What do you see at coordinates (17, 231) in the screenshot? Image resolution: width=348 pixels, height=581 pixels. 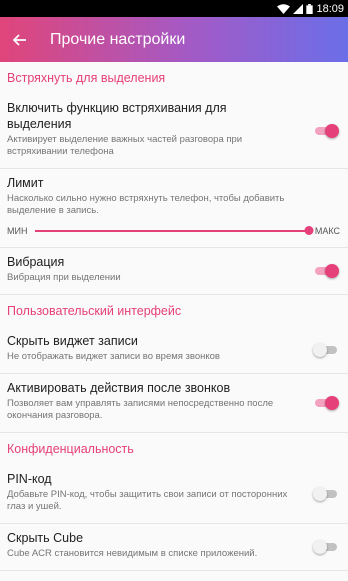 I see `slider-min-label: МИН` at bounding box center [17, 231].